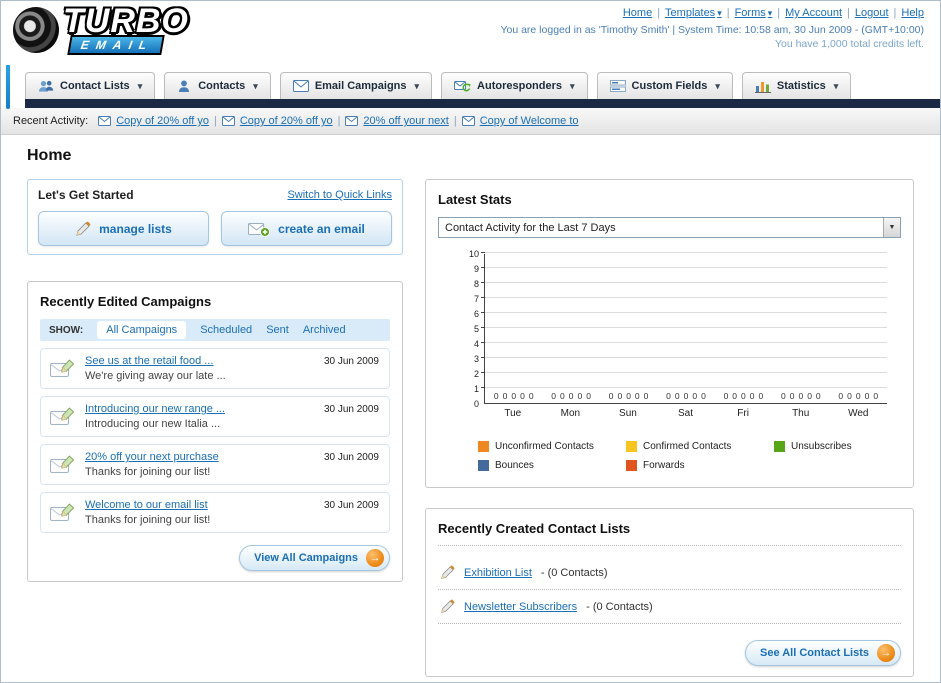 This screenshot has width=941, height=683. What do you see at coordinates (669, 227) in the screenshot?
I see `stats-period-select: Contact Activity for the Last 7 Days` at bounding box center [669, 227].